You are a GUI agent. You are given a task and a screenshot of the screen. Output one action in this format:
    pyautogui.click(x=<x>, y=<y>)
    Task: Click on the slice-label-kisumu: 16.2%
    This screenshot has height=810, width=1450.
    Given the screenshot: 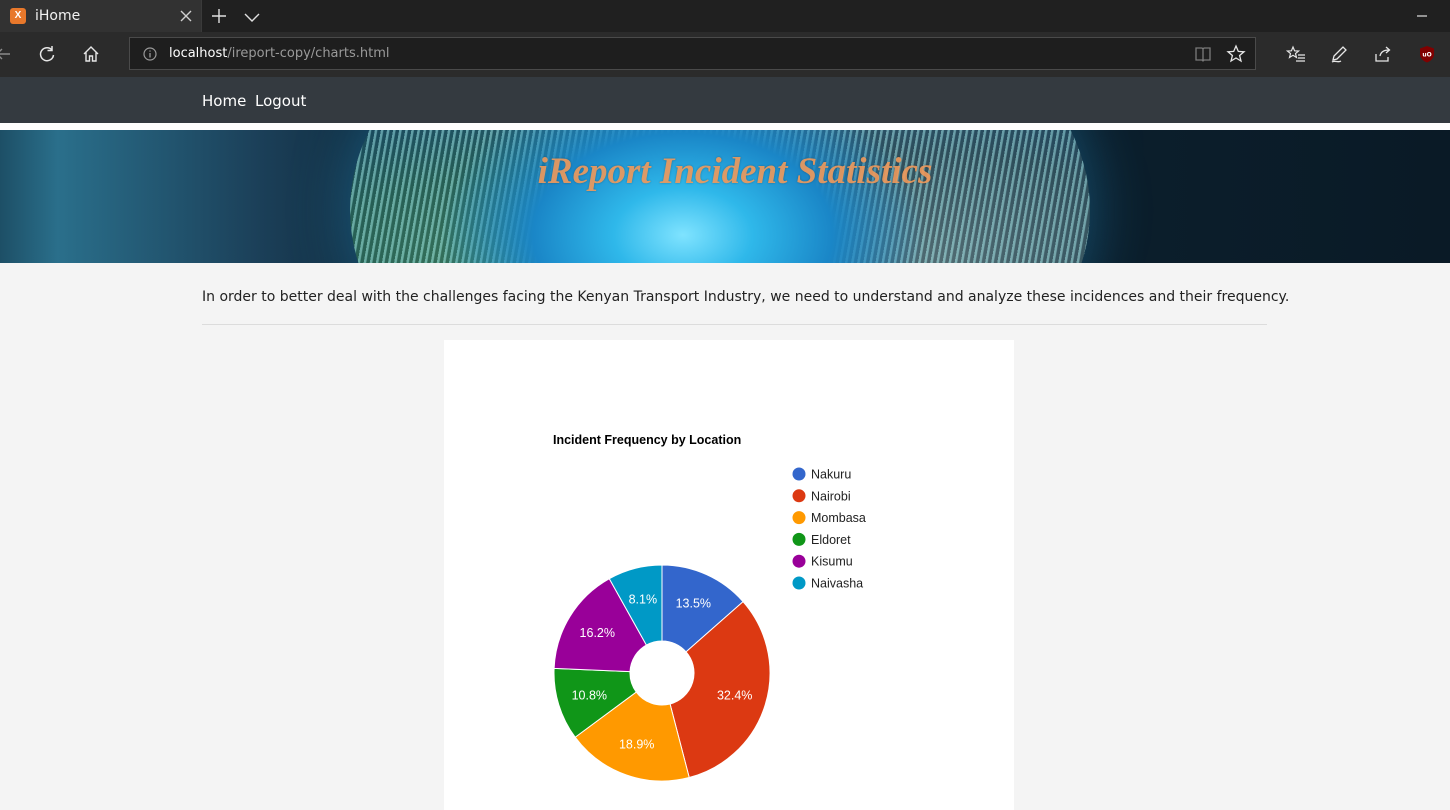 What is the action you would take?
    pyautogui.click(x=597, y=633)
    